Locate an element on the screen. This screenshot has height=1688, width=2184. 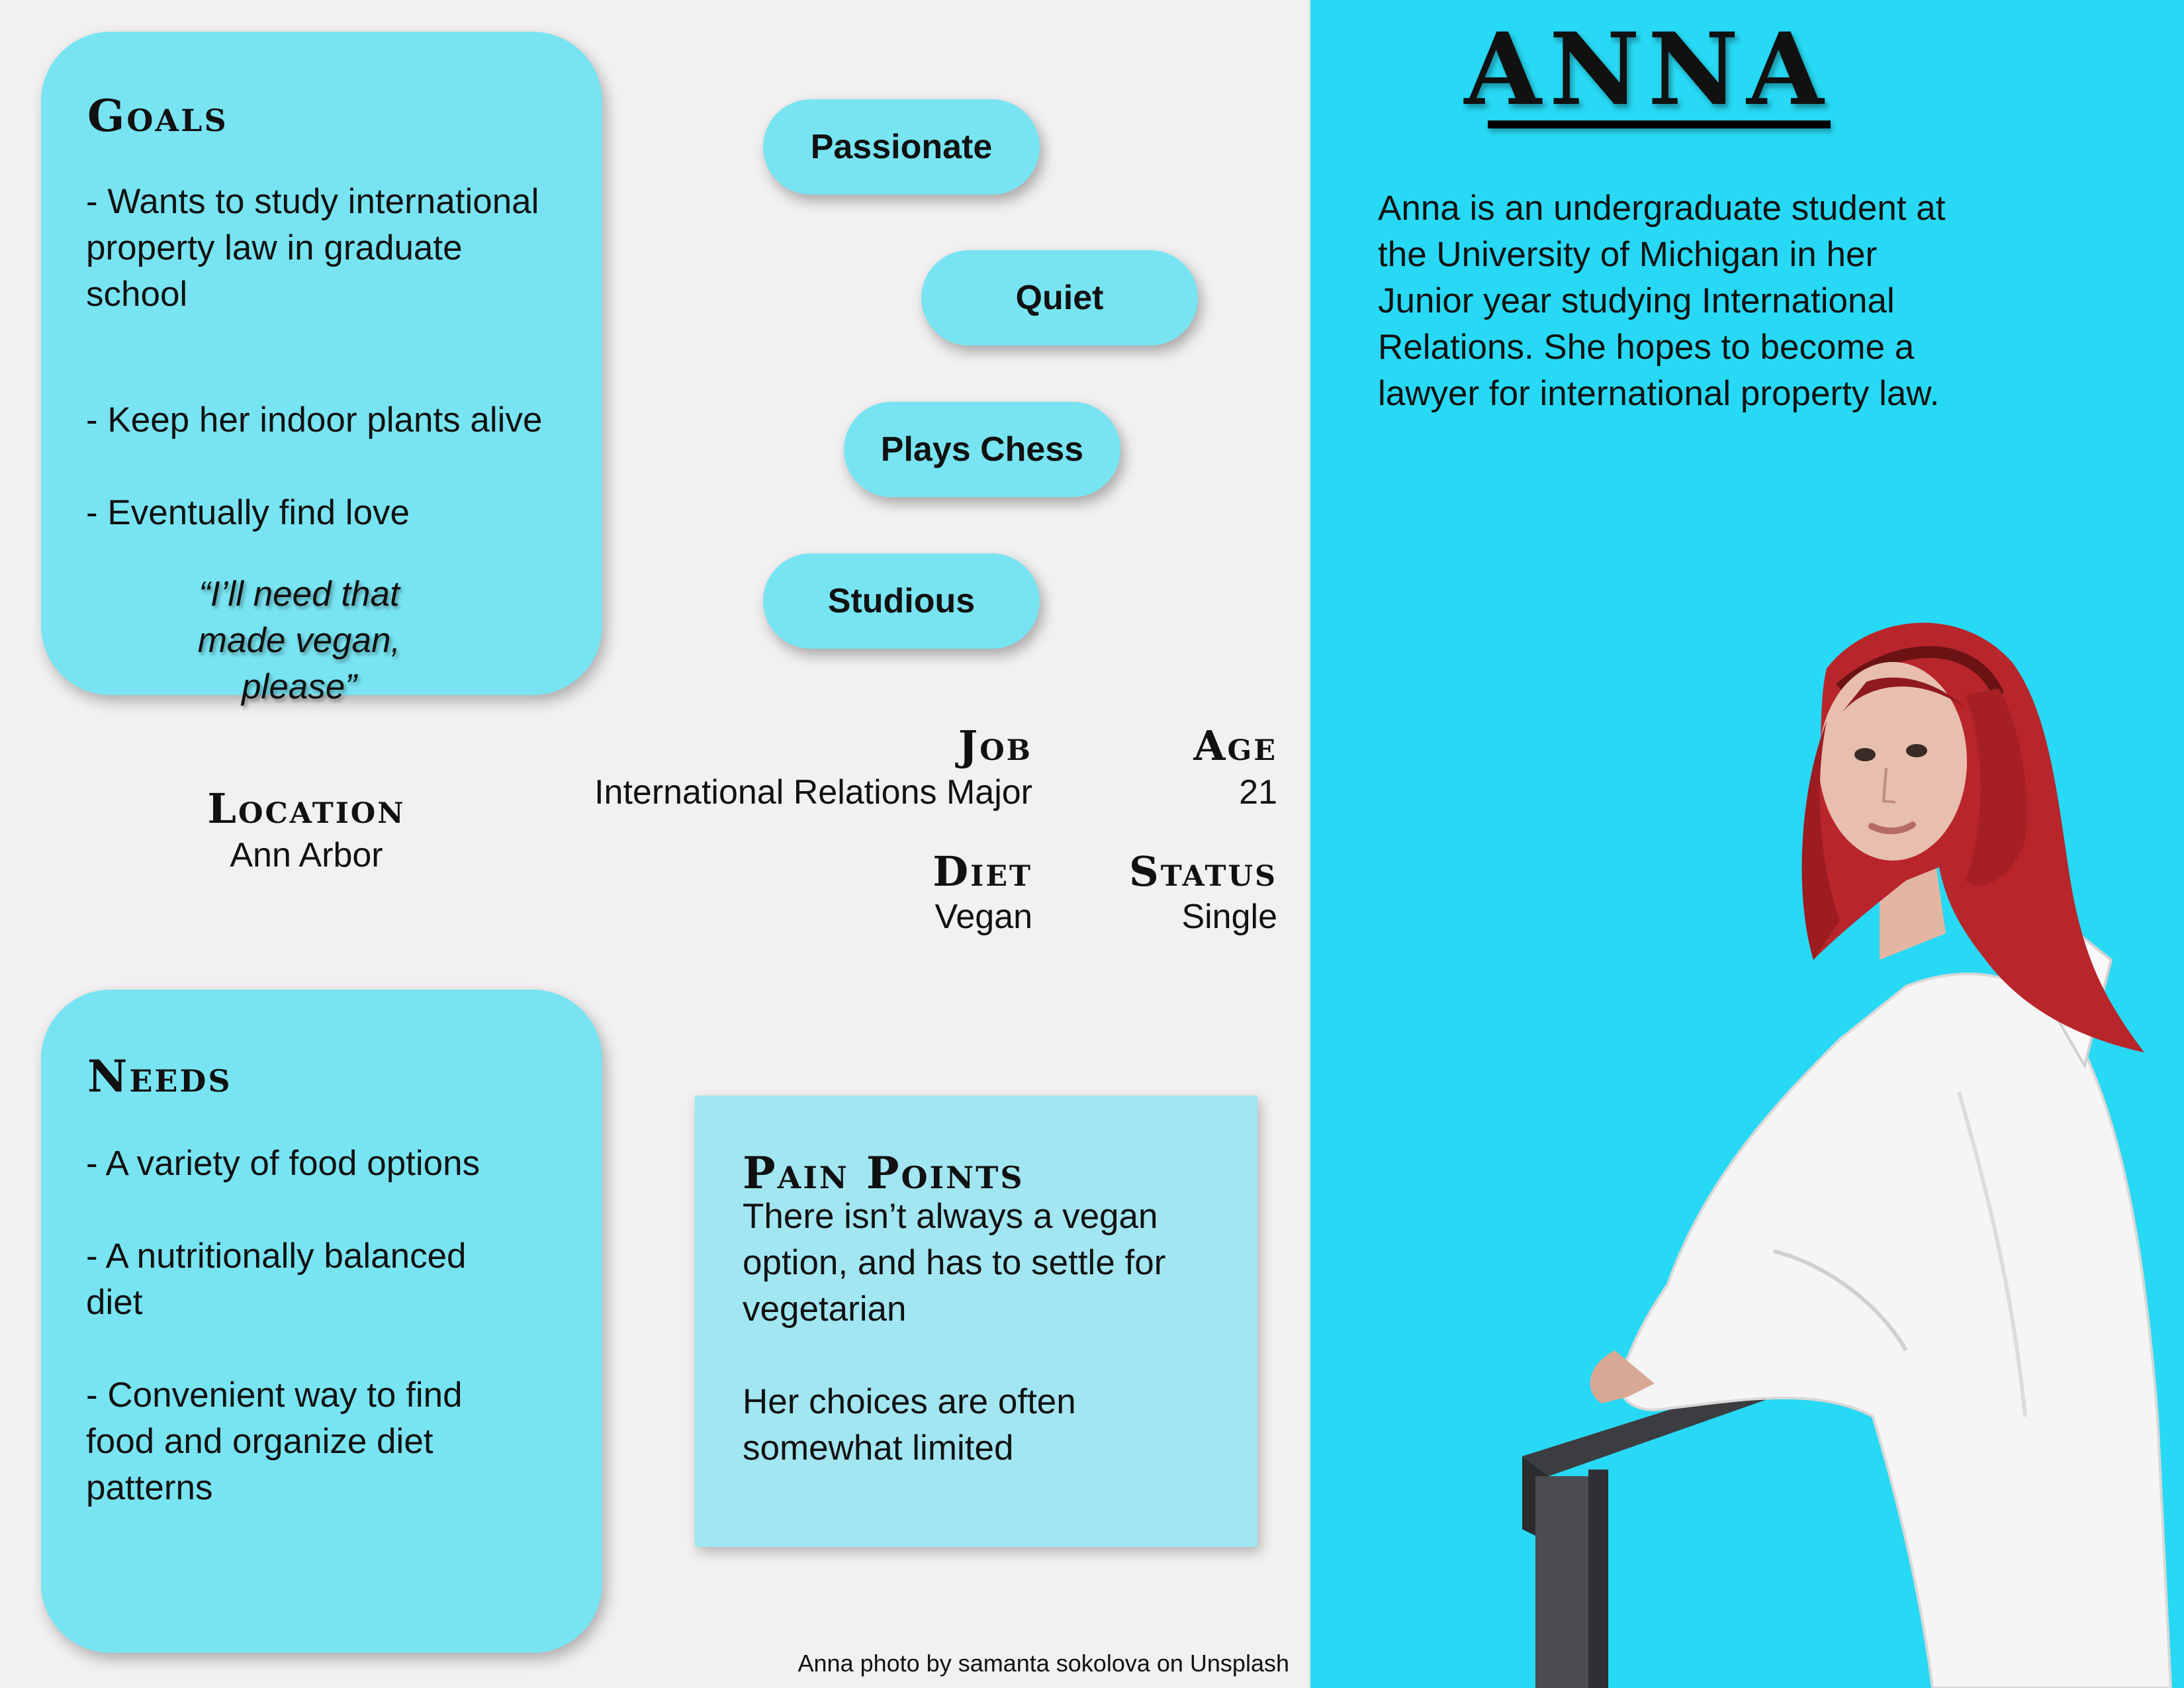
diet-label: Diet is located at coordinates (983, 871).